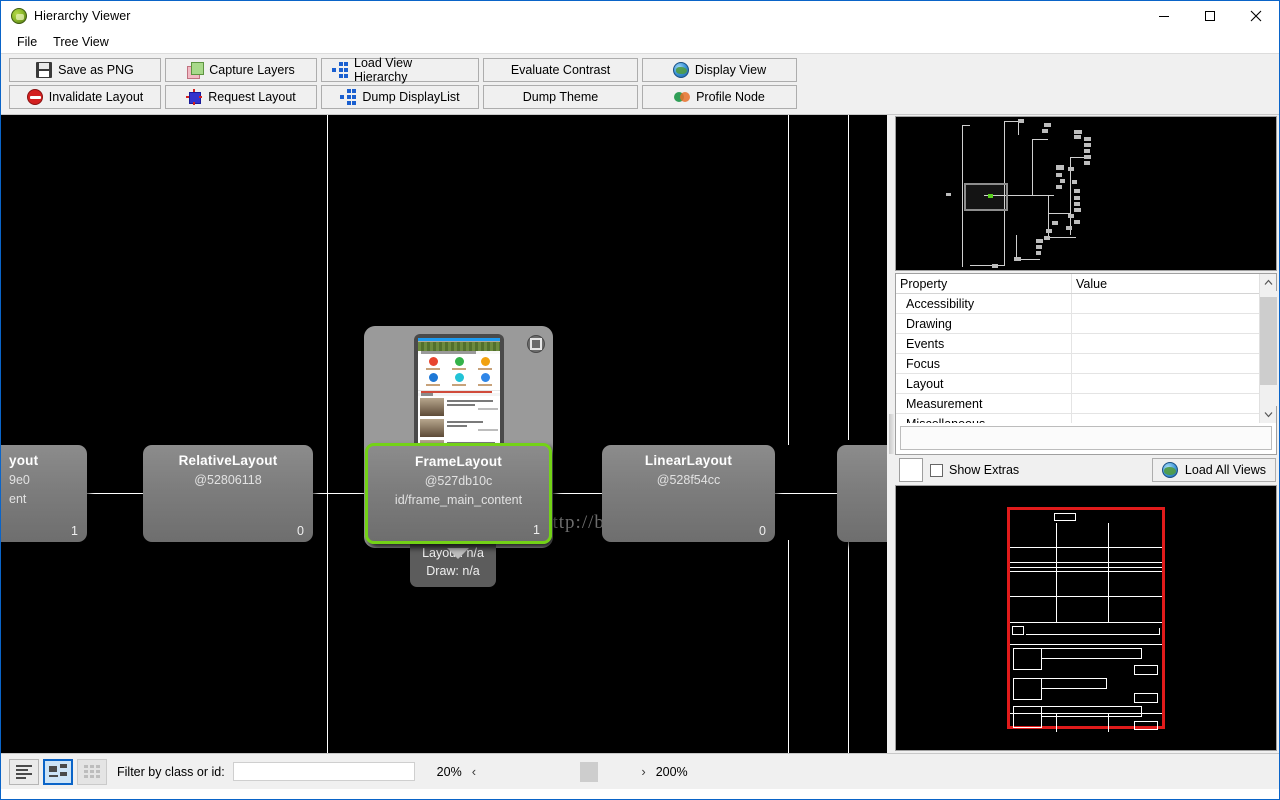 This screenshot has height=800, width=1280. What do you see at coordinates (1210, 16) in the screenshot?
I see `maximize-icon` at bounding box center [1210, 16].